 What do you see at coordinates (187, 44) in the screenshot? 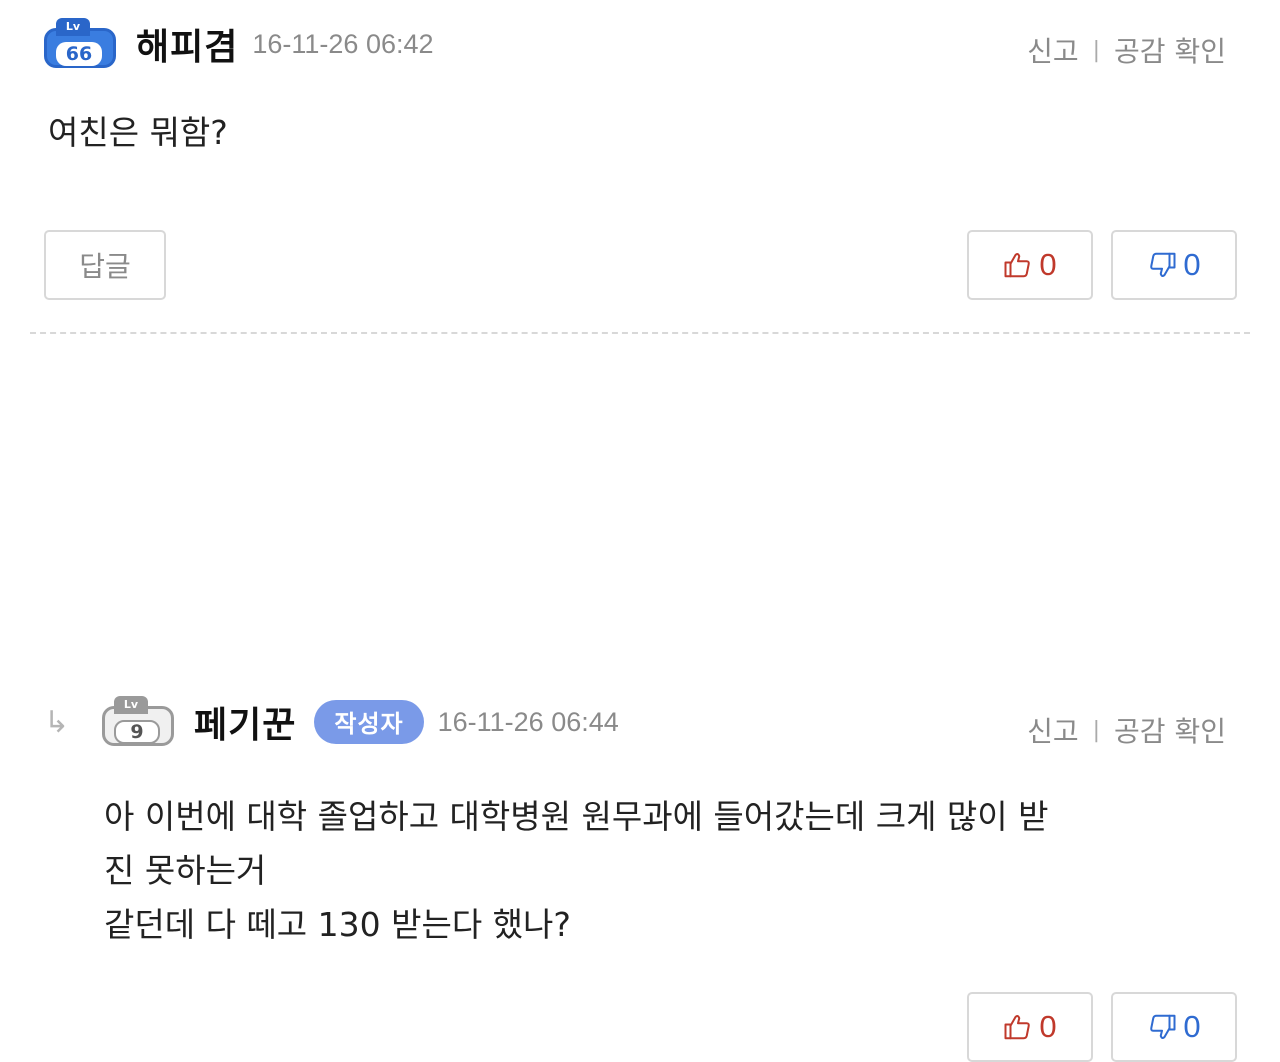
I see `nickname: 해피겸` at bounding box center [187, 44].